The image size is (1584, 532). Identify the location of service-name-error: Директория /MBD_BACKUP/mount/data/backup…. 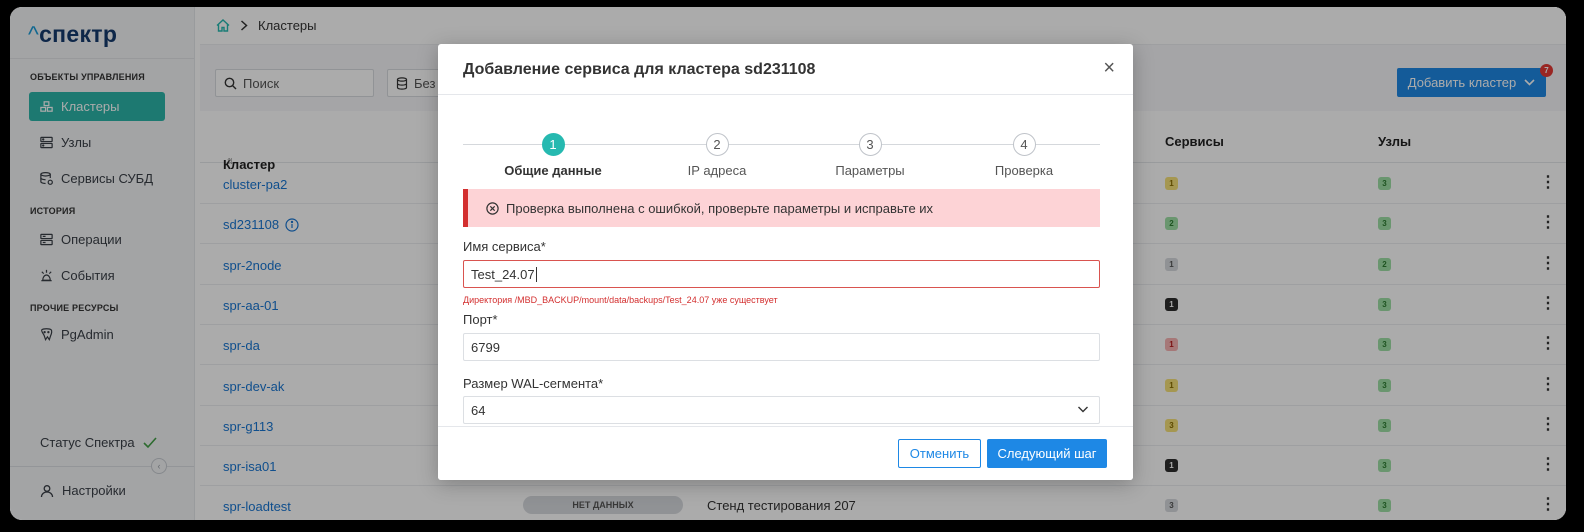
(620, 300).